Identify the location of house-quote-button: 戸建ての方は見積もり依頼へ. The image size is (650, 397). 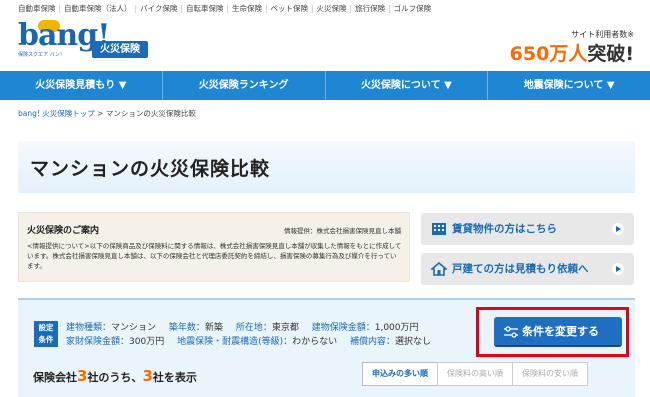
(527, 269).